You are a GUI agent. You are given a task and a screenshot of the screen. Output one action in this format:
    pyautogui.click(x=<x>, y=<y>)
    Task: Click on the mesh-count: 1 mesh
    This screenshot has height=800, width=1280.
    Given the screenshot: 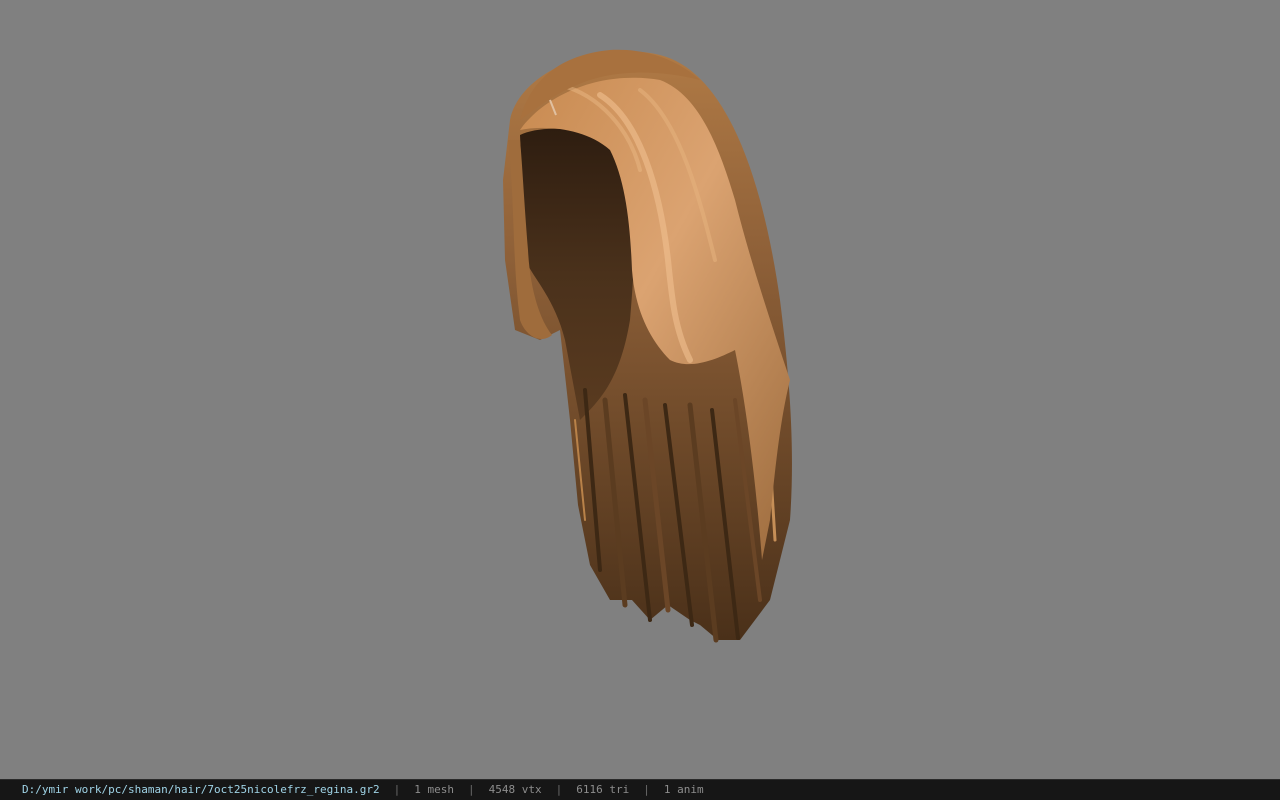 What is the action you would take?
    pyautogui.click(x=434, y=789)
    